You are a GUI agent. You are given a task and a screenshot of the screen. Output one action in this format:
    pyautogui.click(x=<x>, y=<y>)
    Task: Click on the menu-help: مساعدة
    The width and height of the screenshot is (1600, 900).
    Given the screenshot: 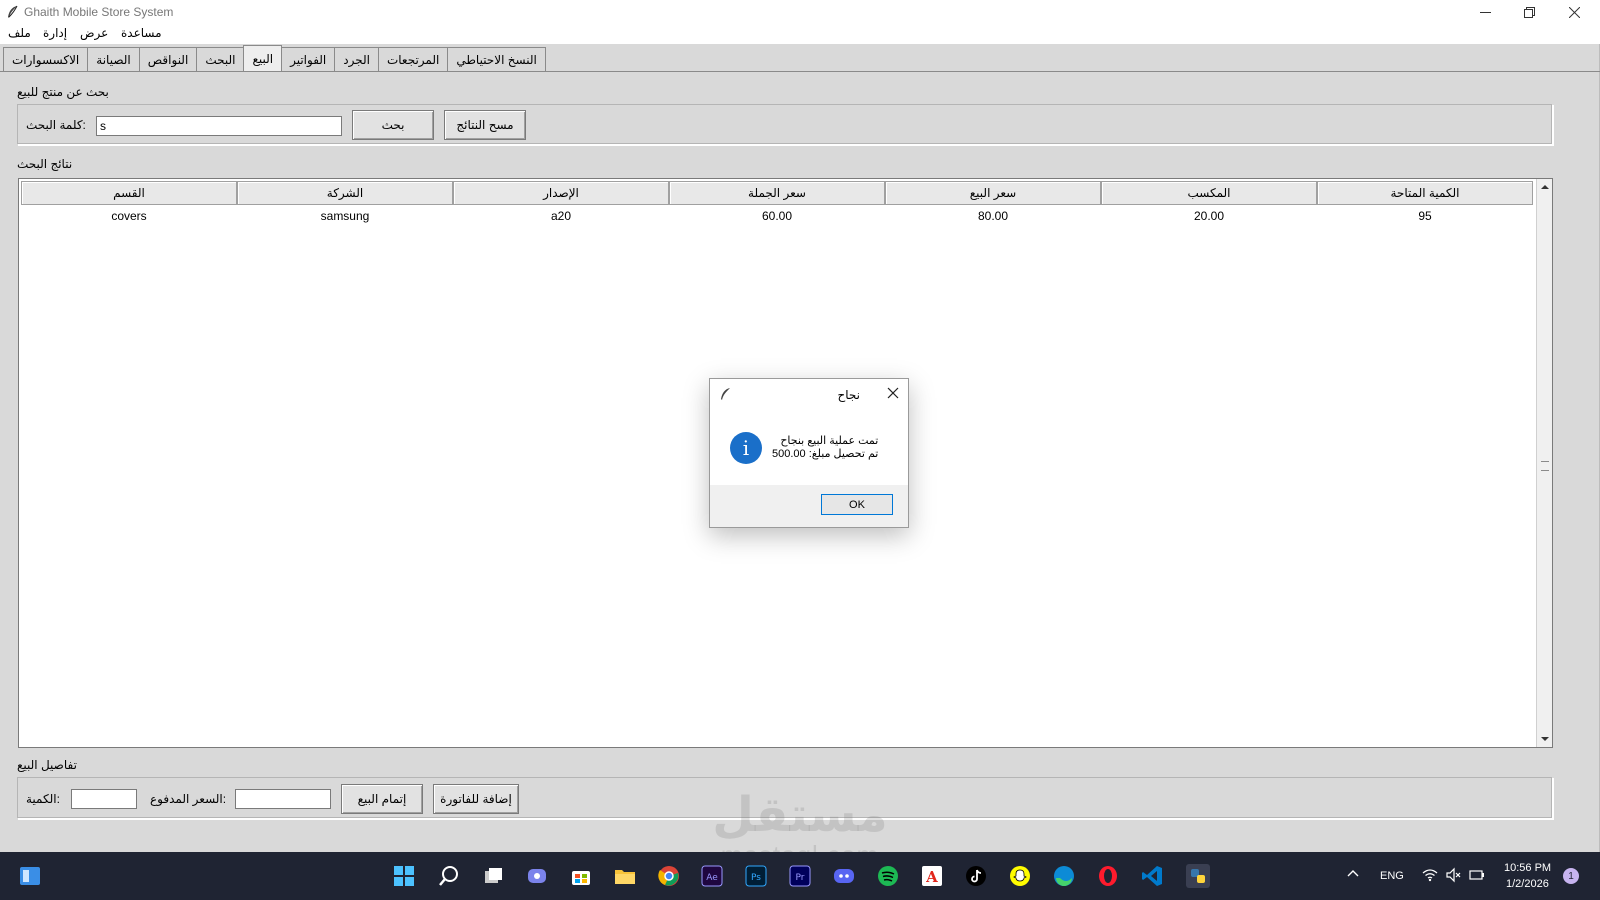 What is the action you would take?
    pyautogui.click(x=141, y=33)
    